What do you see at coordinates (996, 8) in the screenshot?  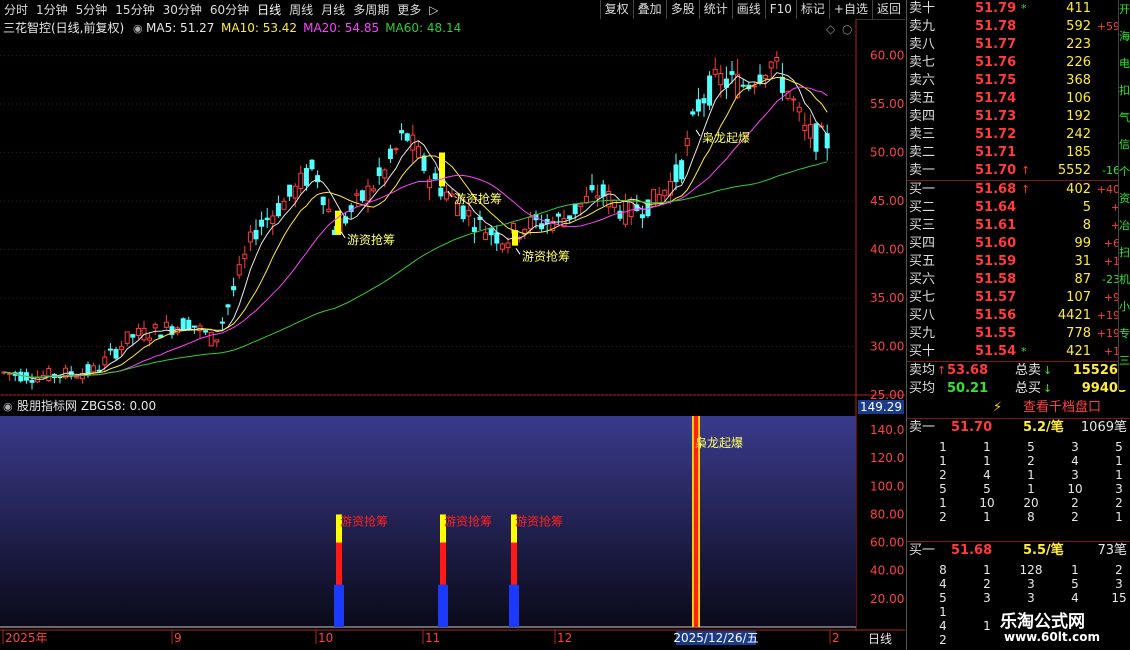 I see `level-price: 51.79` at bounding box center [996, 8].